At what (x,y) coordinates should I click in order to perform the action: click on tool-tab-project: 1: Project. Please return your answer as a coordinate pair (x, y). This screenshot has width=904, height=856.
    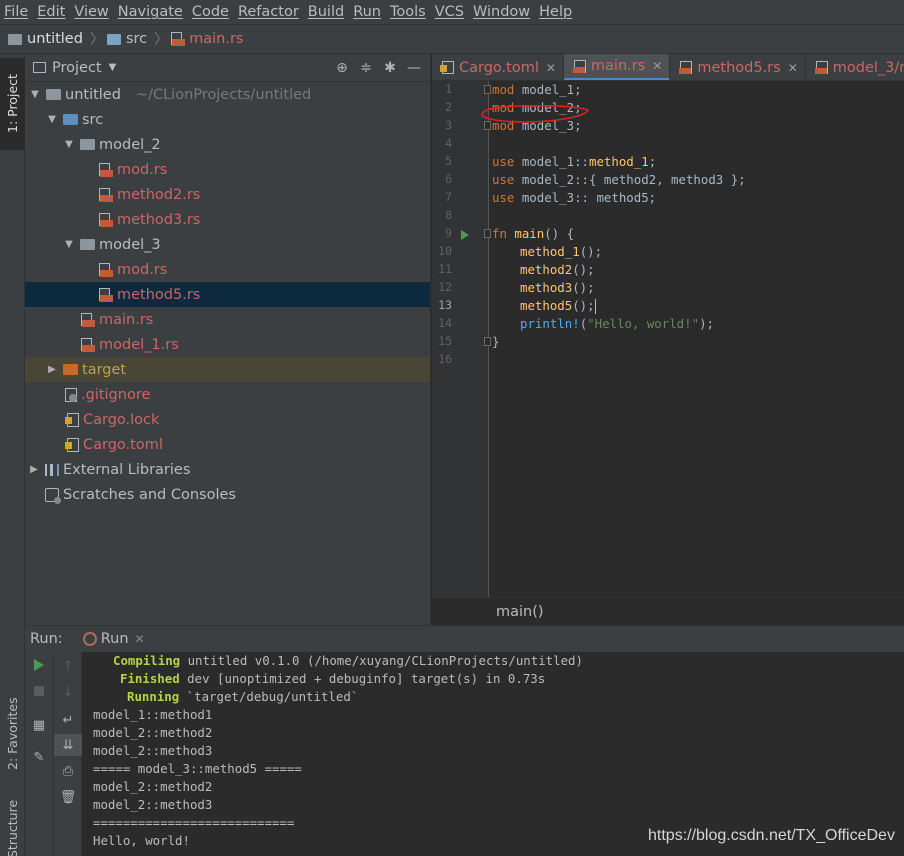
    Looking at the image, I should click on (12, 104).